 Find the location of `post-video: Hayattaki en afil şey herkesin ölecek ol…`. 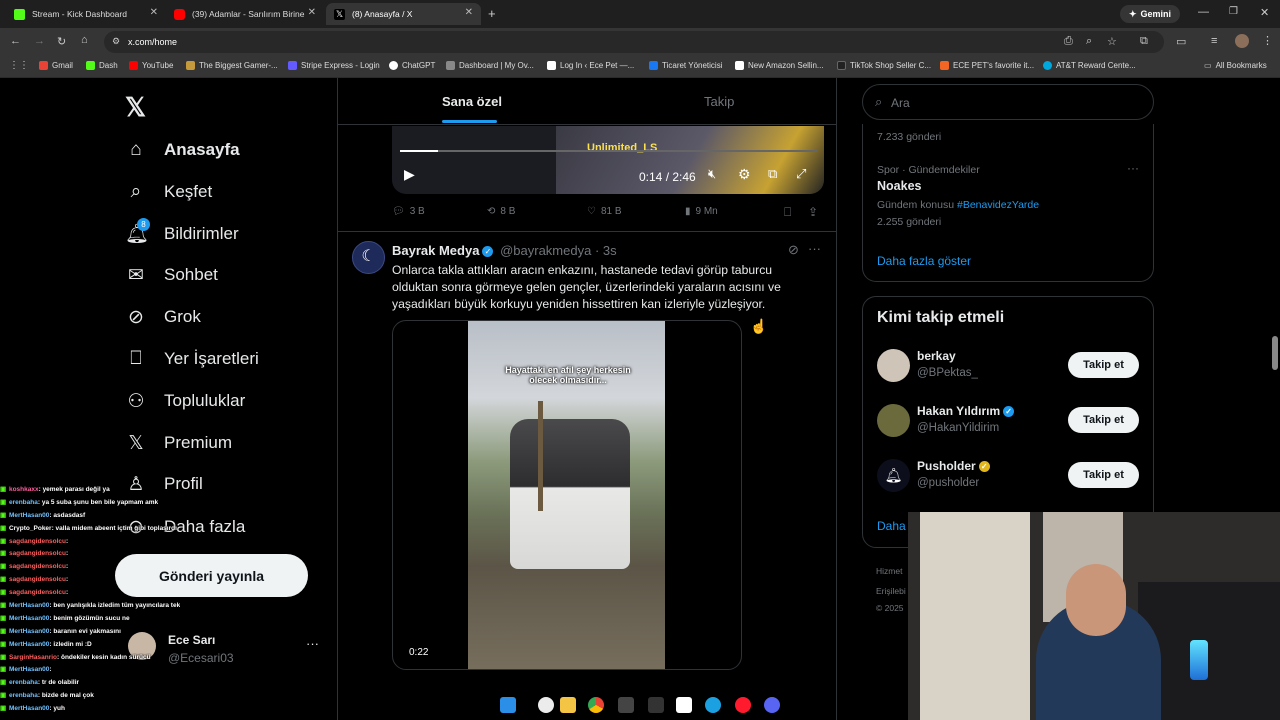

post-video: Hayattaki en afil şey herkesin ölecek ol… is located at coordinates (567, 495).